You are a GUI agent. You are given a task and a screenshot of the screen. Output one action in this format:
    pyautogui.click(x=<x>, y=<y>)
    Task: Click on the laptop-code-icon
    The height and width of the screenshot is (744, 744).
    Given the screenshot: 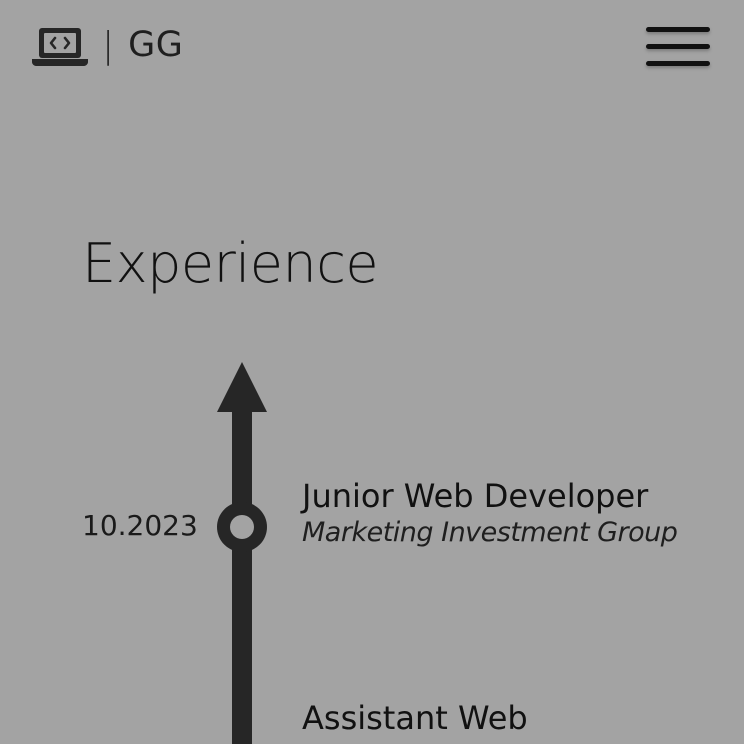 What is the action you would take?
    pyautogui.click(x=60, y=47)
    